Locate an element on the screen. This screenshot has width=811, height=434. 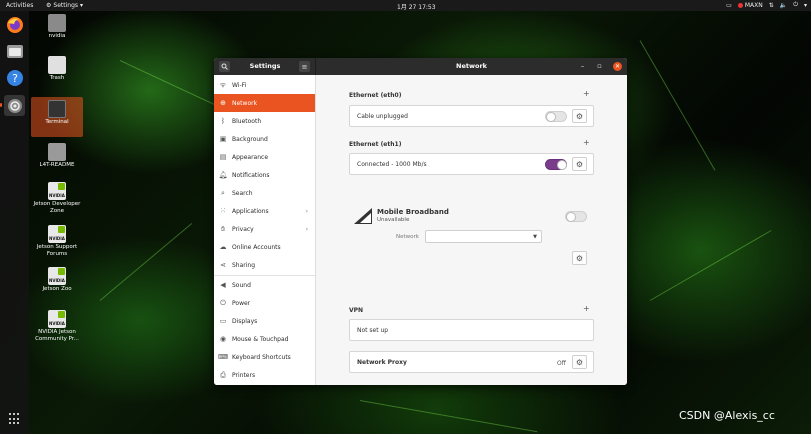
section-title-eth0: Ethernet (eth0) is located at coordinates (375, 95).